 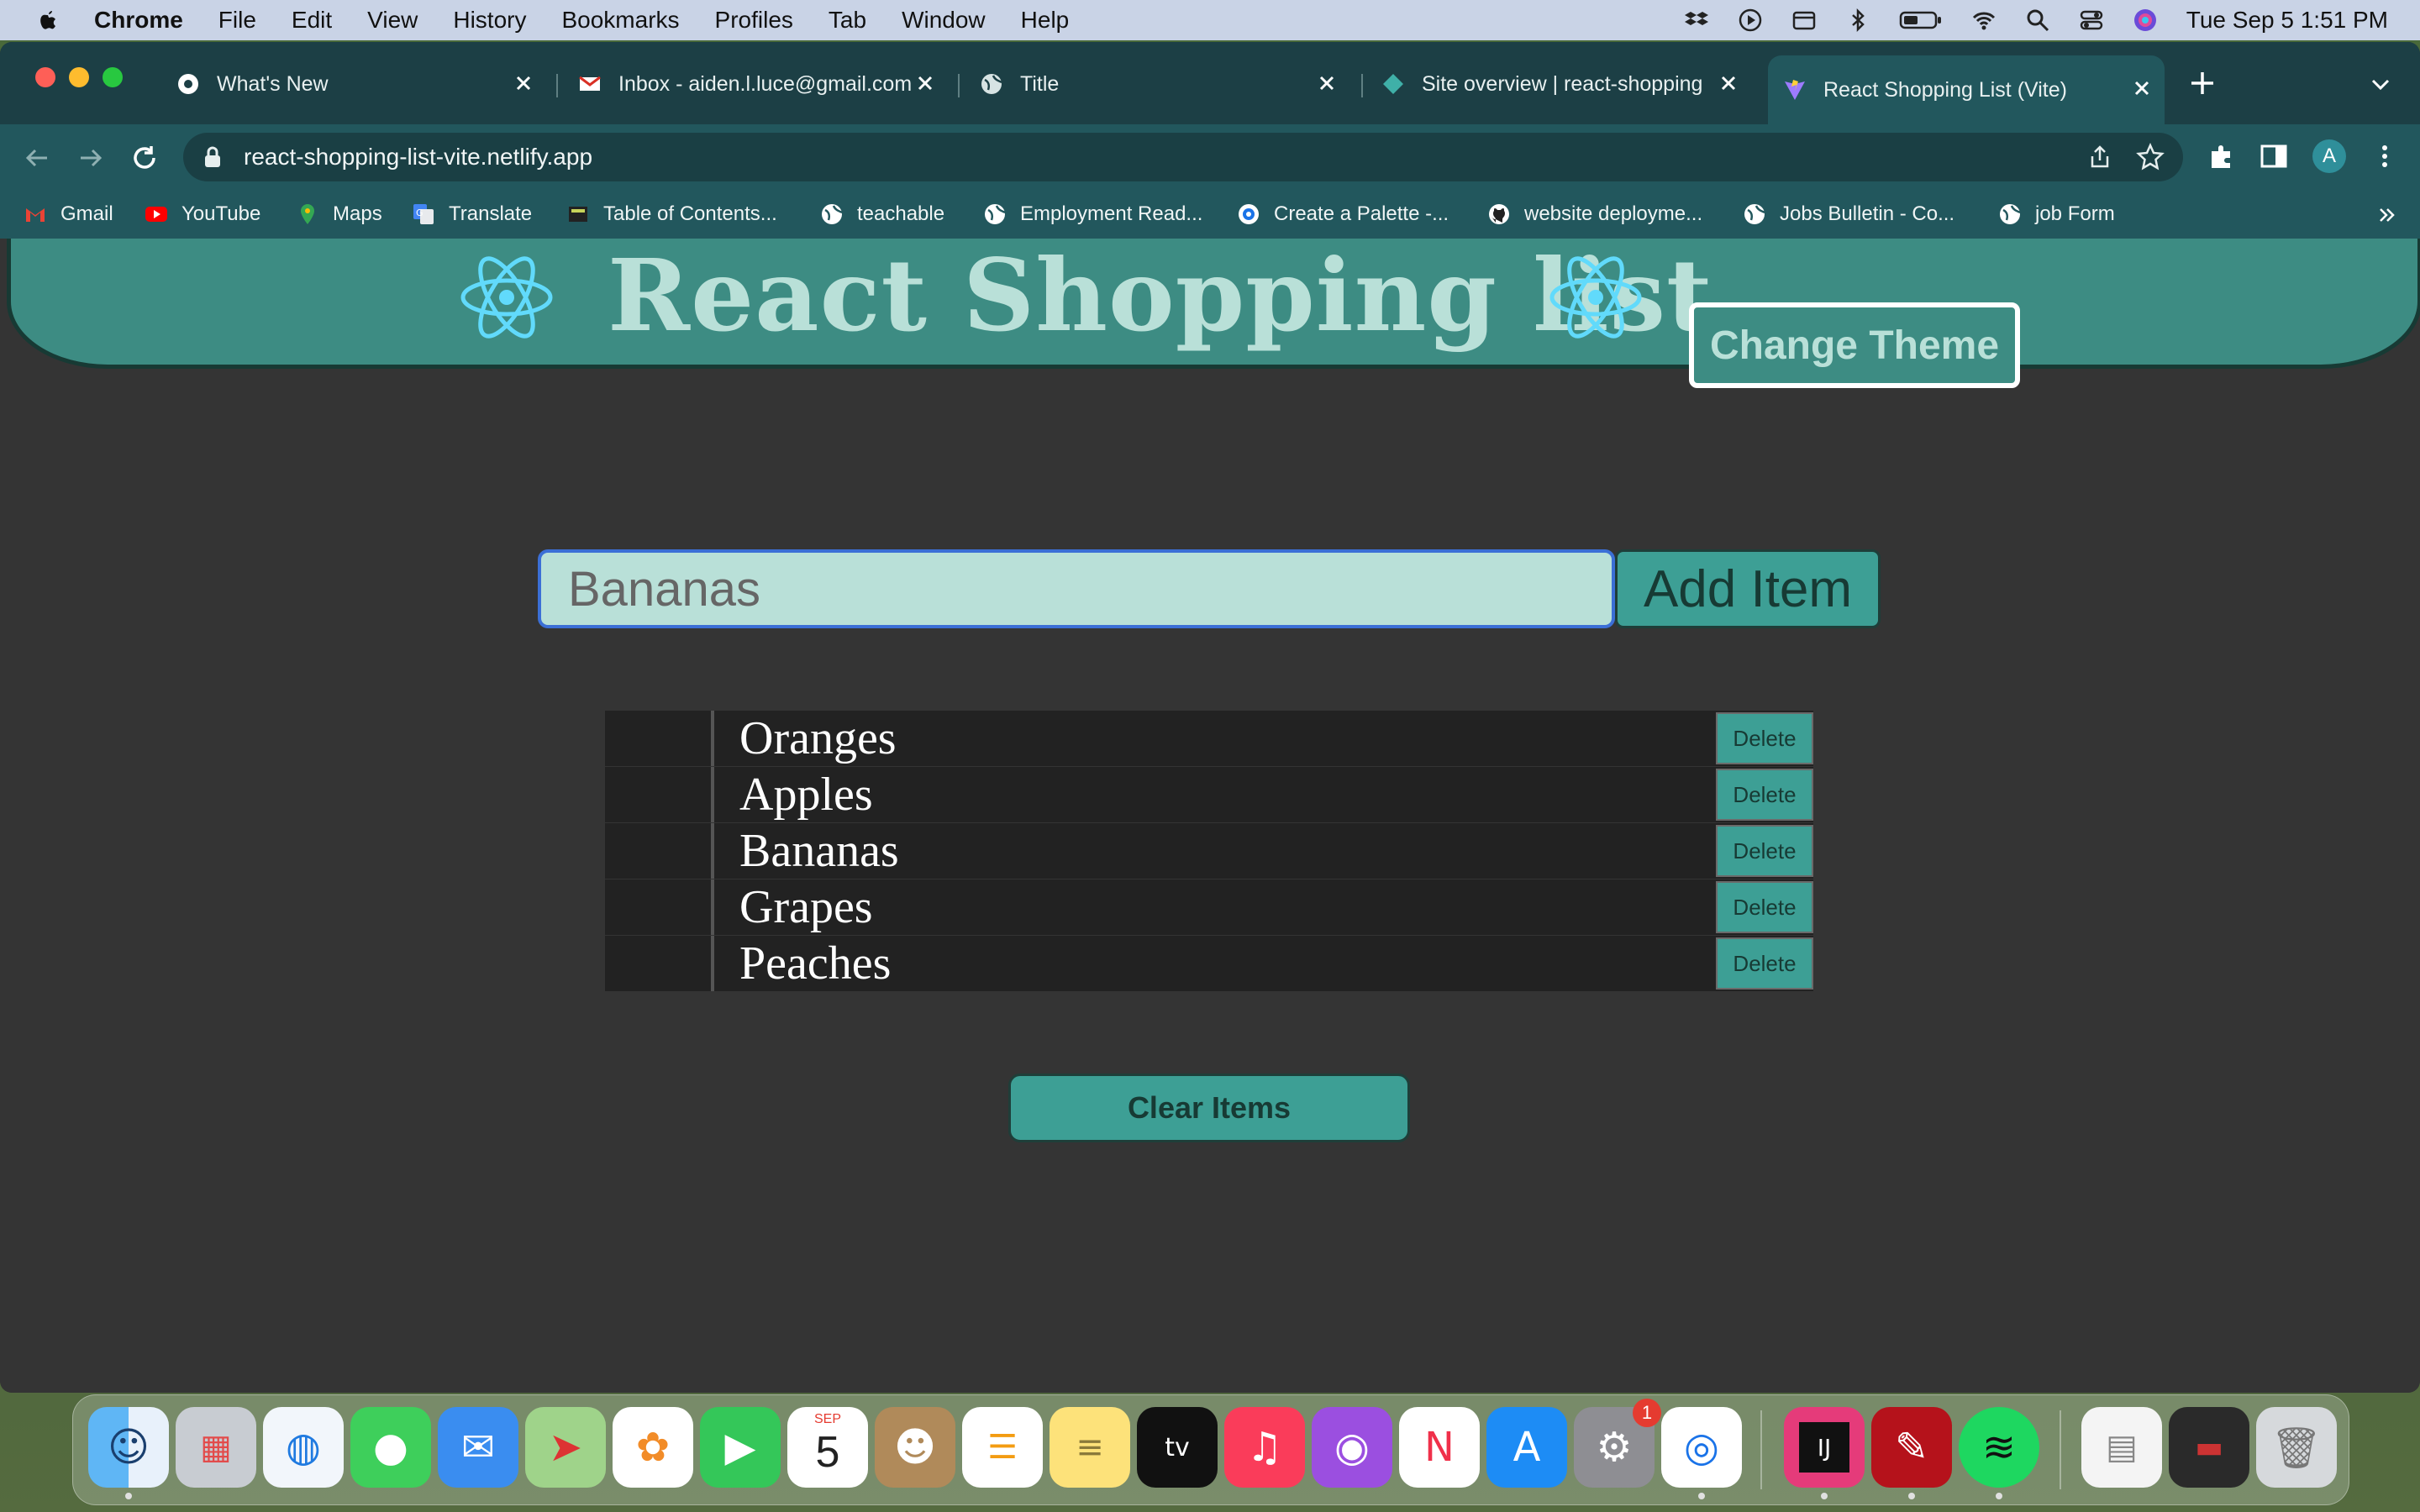 I want to click on tab-react-shopping-list: React Shopping List (Vite), so click(x=1967, y=89).